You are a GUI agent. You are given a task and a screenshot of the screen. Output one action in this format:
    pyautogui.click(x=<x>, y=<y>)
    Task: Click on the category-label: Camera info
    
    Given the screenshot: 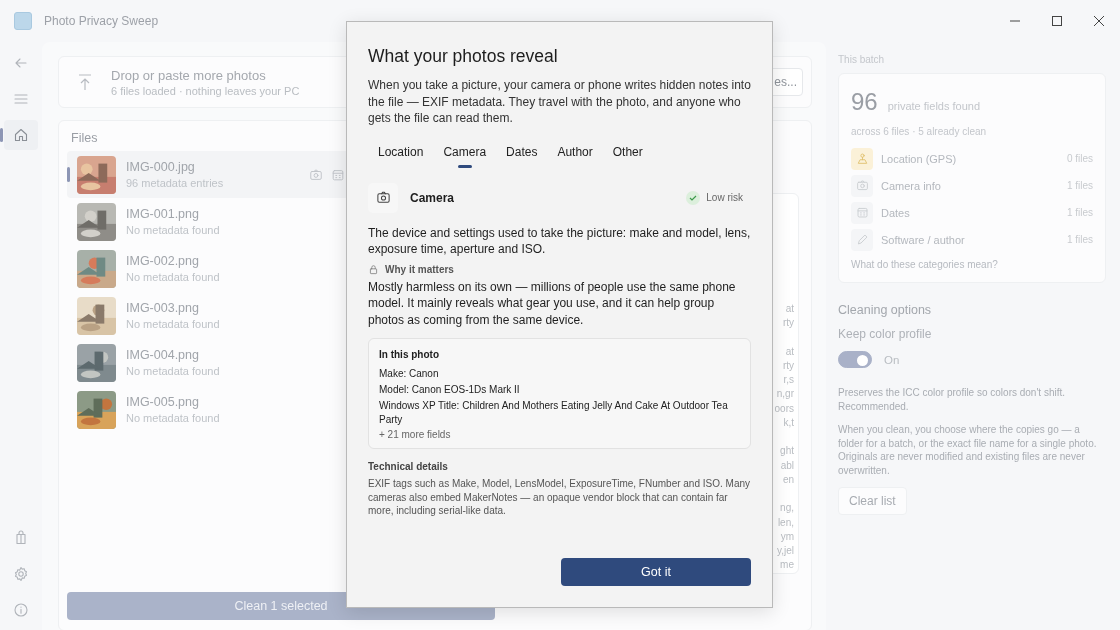 What is the action you would take?
    pyautogui.click(x=911, y=185)
    